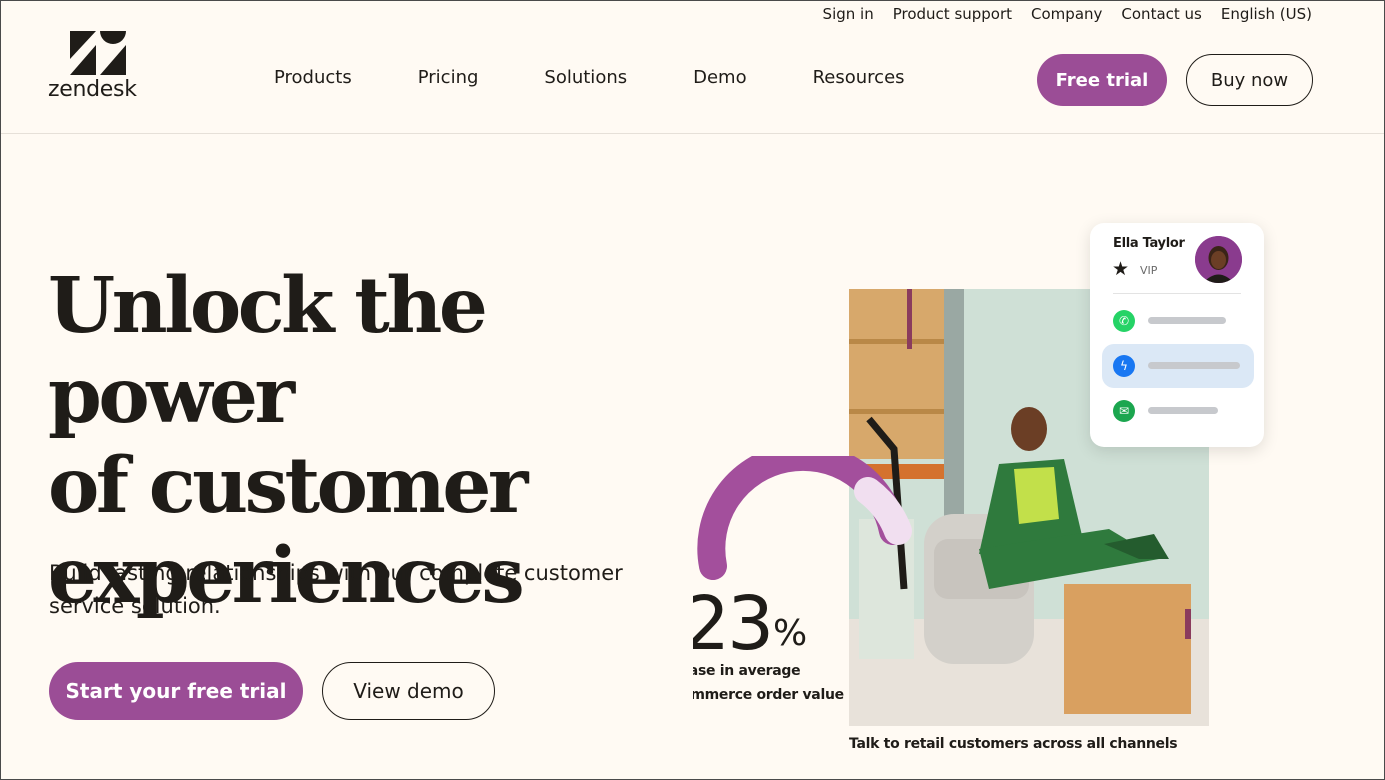 The height and width of the screenshot is (780, 1385). I want to click on view-demo-button: View demo, so click(408, 691).